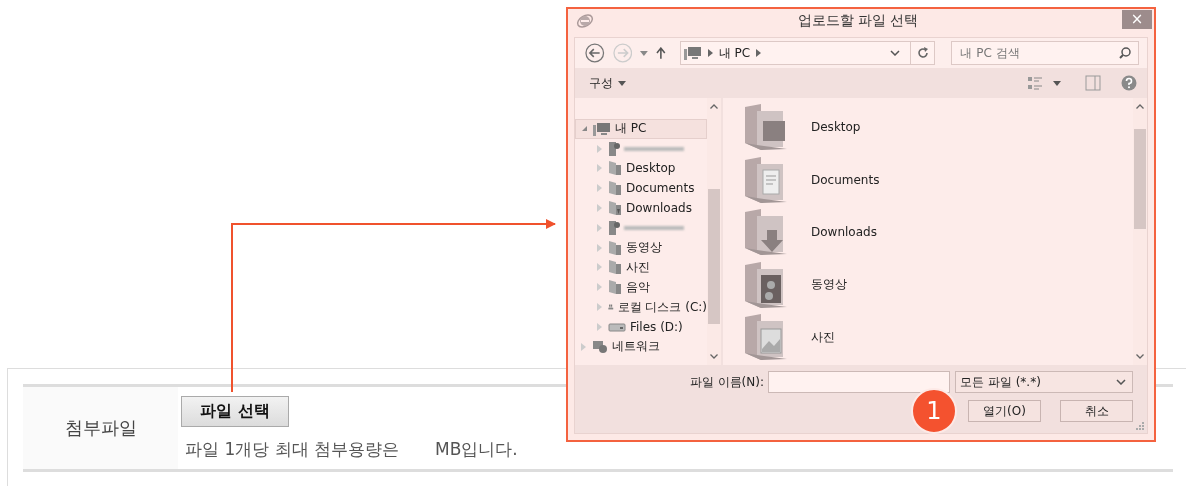  Describe the element at coordinates (660, 53) in the screenshot. I see `up-arrow-icon` at that location.